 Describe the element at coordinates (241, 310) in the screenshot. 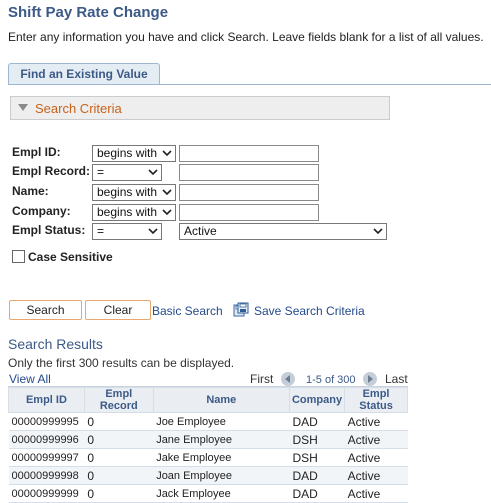

I see `save-criteria-icon` at that location.